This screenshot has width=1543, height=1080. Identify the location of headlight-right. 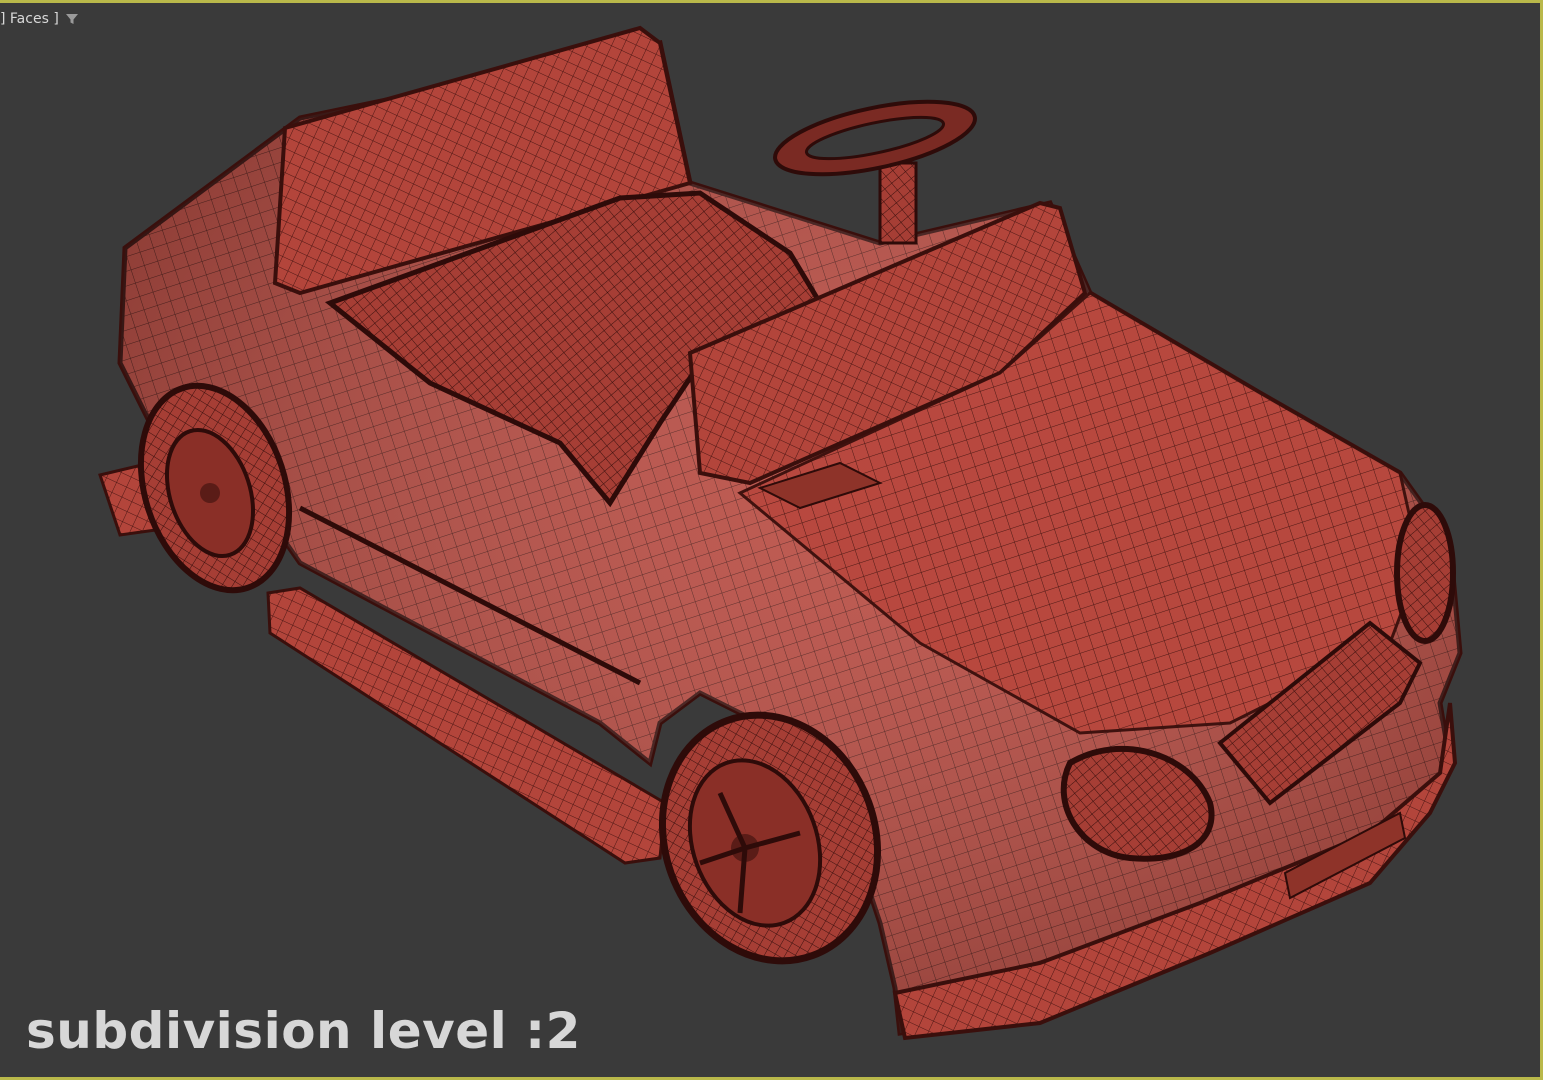
(1425, 573).